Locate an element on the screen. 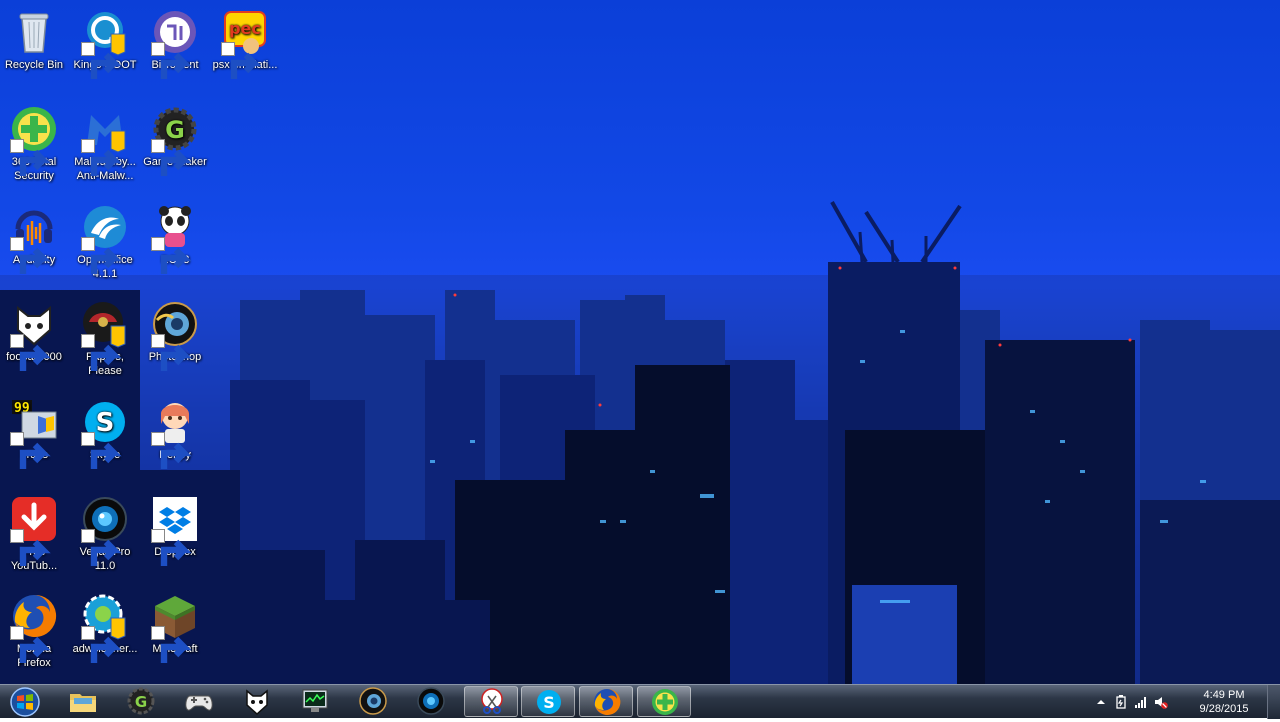 The width and height of the screenshot is (1280, 722). taskbar-item-gamepad is located at coordinates (199, 701).